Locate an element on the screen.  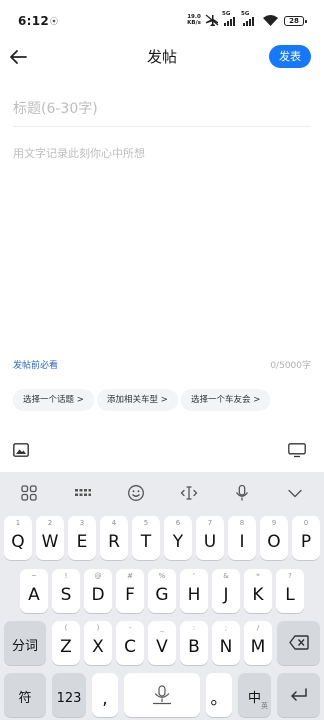
key-hint: ? is located at coordinates (290, 576).